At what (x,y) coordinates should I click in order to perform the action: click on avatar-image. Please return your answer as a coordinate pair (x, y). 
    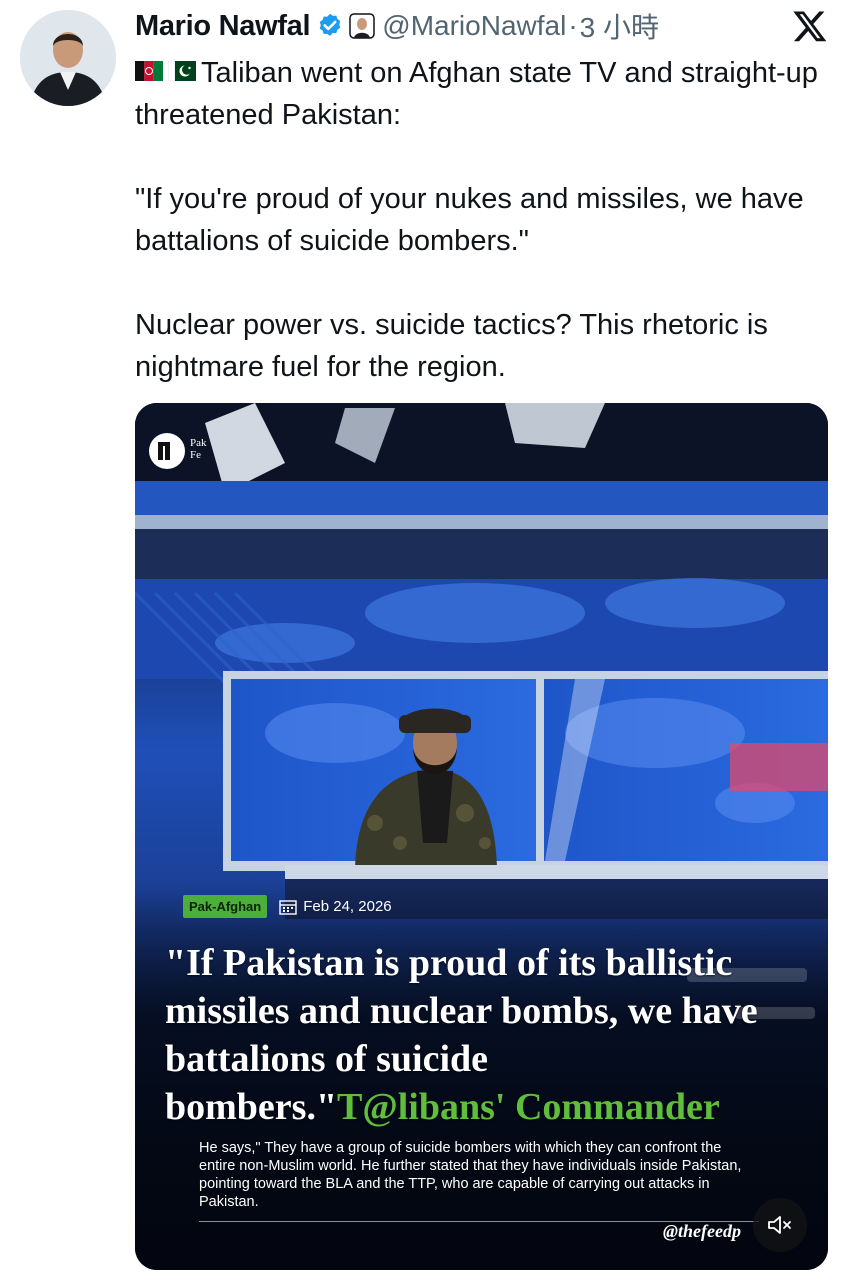
    Looking at the image, I should click on (68, 58).